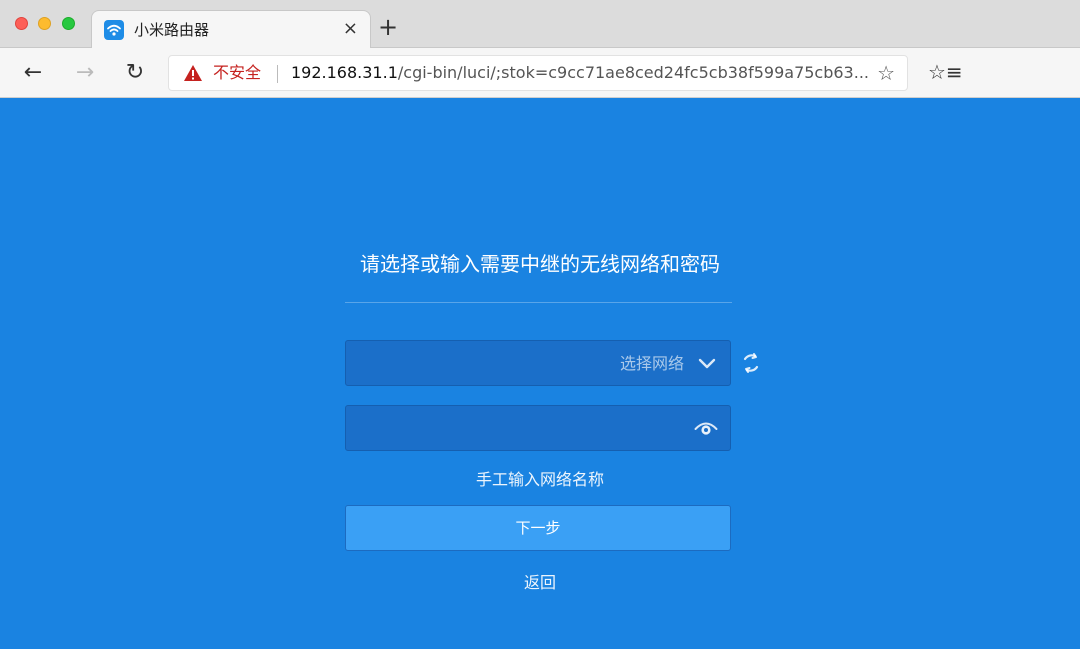  Describe the element at coordinates (350, 29) in the screenshot. I see `close-tab-icon: ×` at that location.